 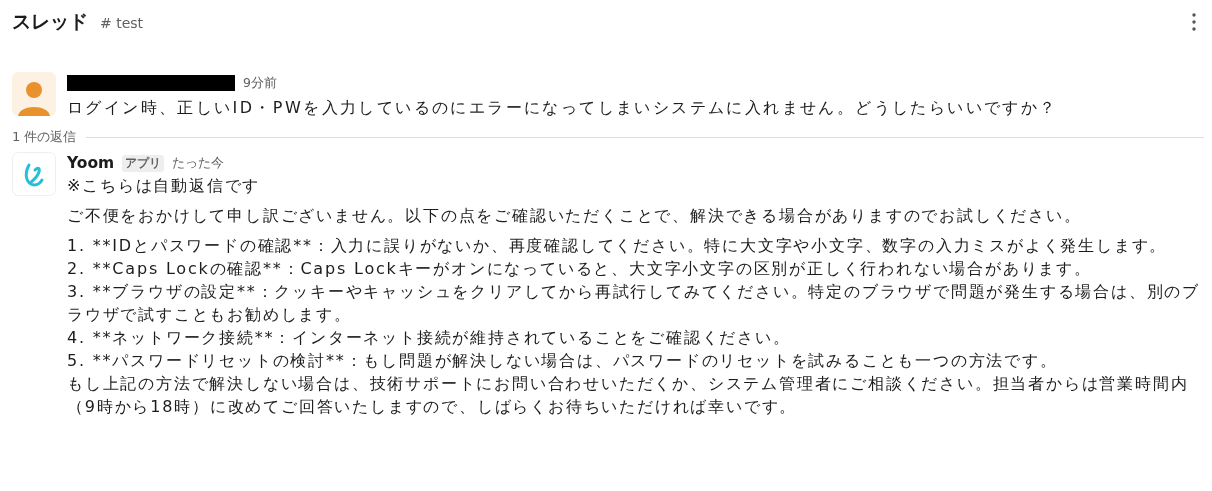 I want to click on reply-count: 1 件の返信, so click(x=44, y=137).